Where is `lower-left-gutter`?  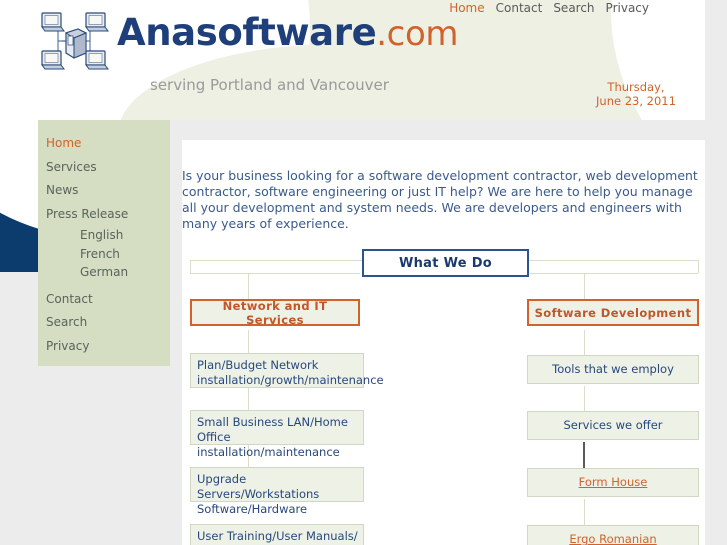 lower-left-gutter is located at coordinates (91, 455).